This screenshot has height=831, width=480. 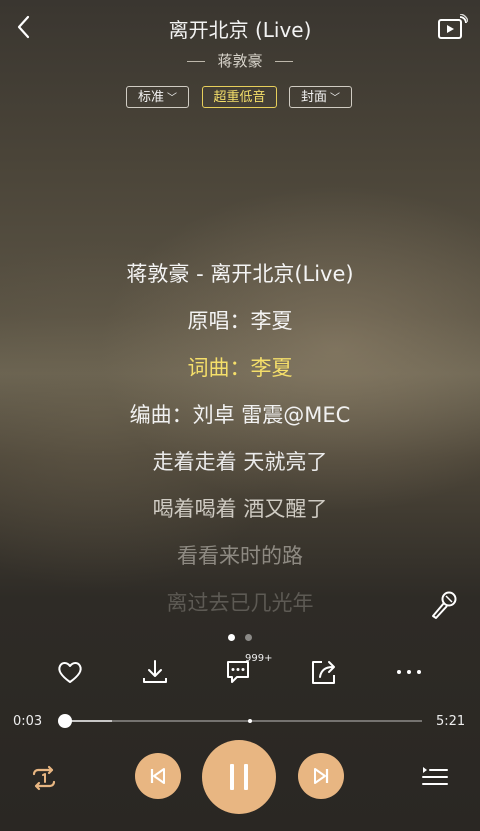 What do you see at coordinates (248, 637) in the screenshot?
I see `page-dot` at bounding box center [248, 637].